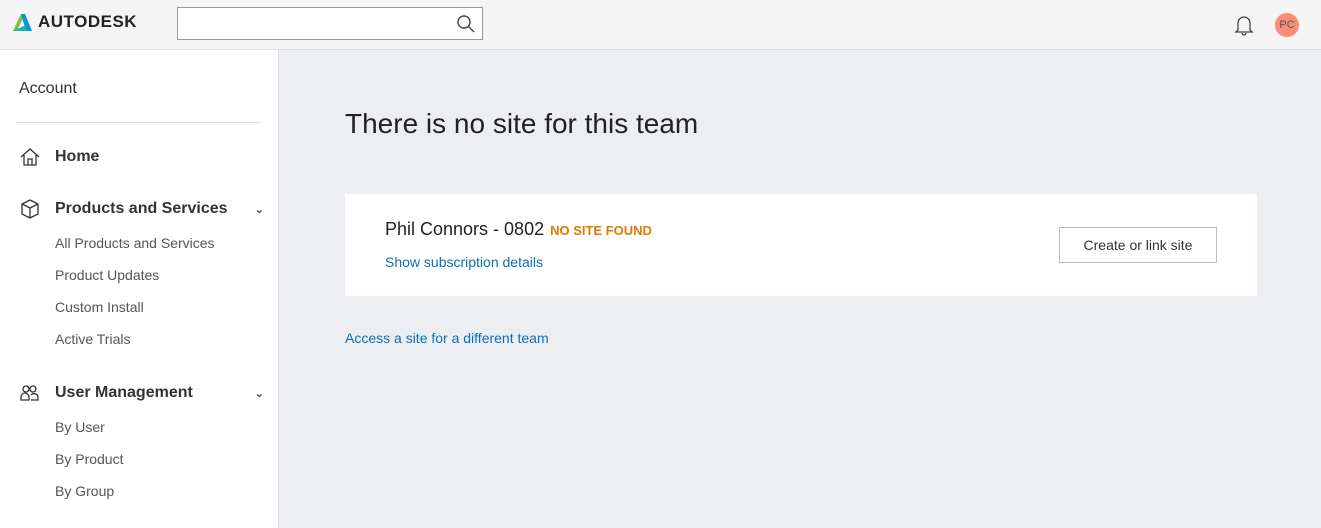  What do you see at coordinates (29, 393) in the screenshot?
I see `users-icon` at bounding box center [29, 393].